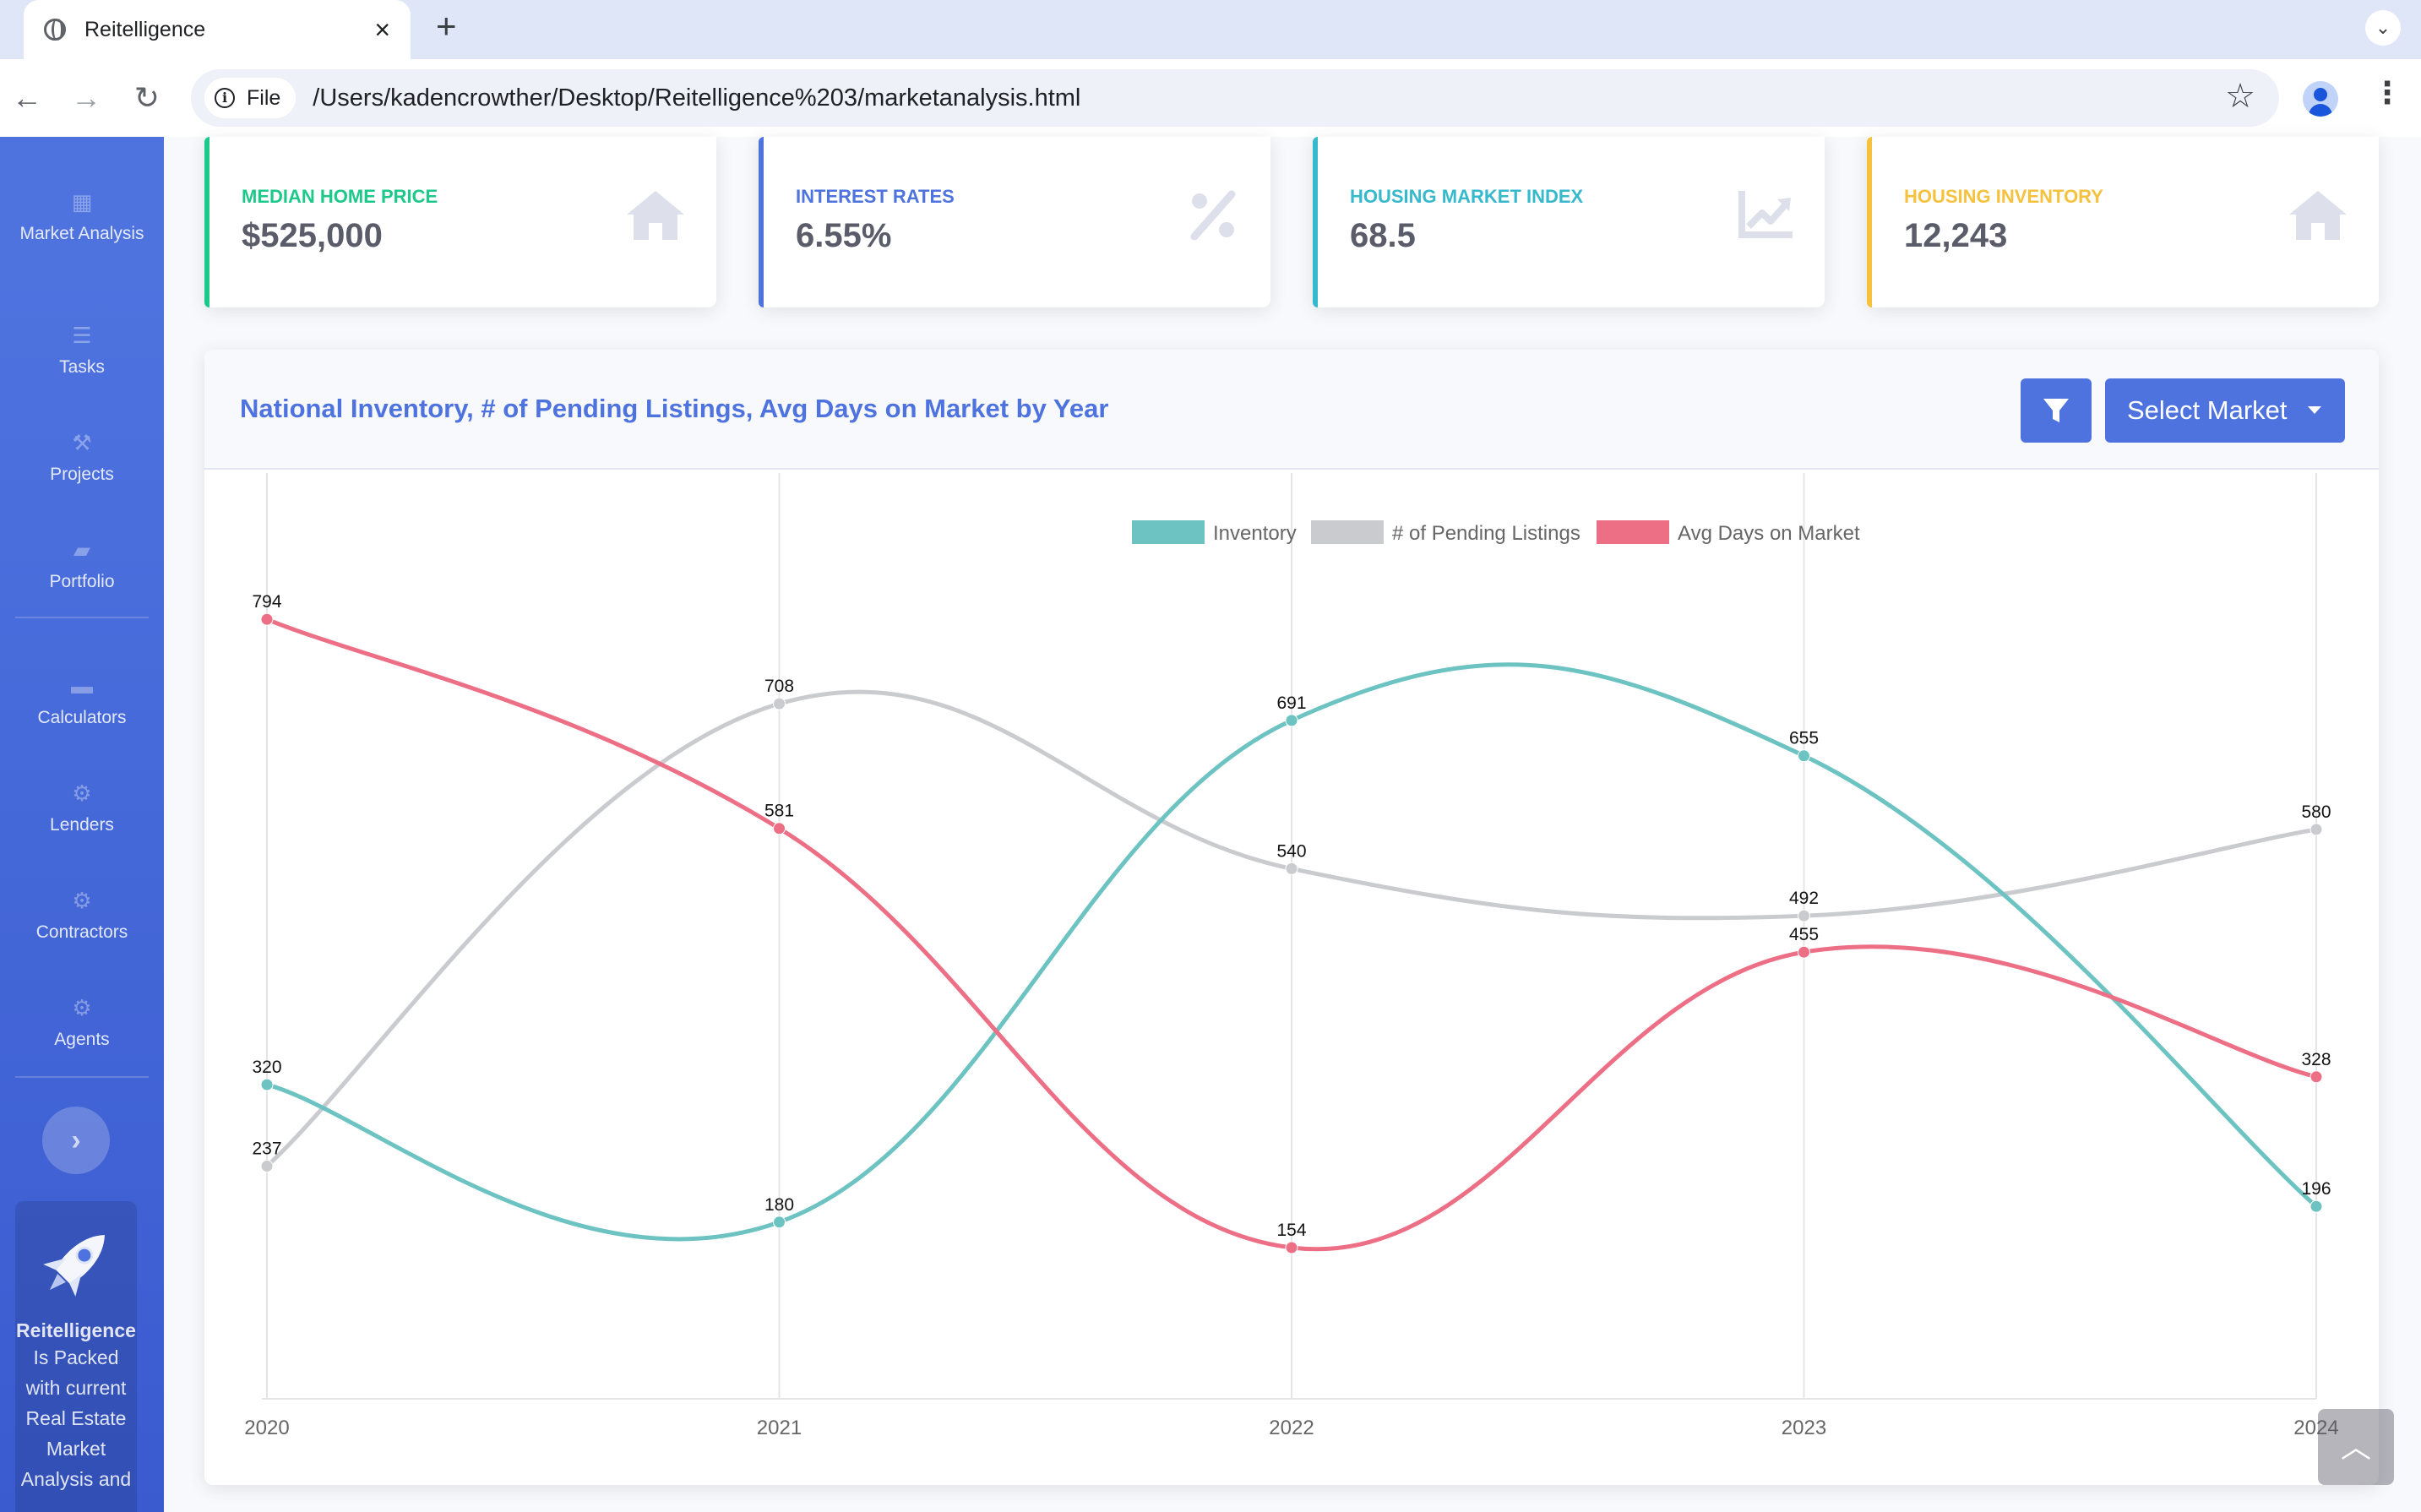  What do you see at coordinates (82, 686) in the screenshot?
I see `folder-icon: ▬` at bounding box center [82, 686].